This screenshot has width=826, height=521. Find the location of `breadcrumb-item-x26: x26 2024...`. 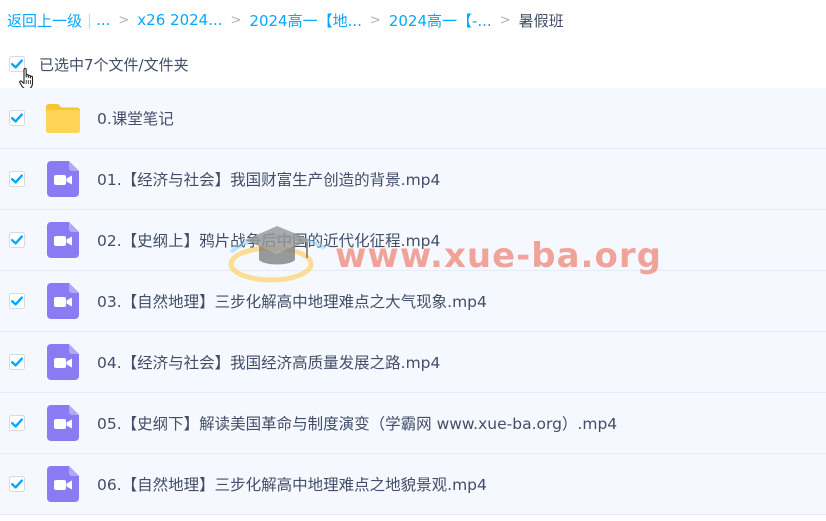

breadcrumb-item-x26: x26 2024... is located at coordinates (179, 20).